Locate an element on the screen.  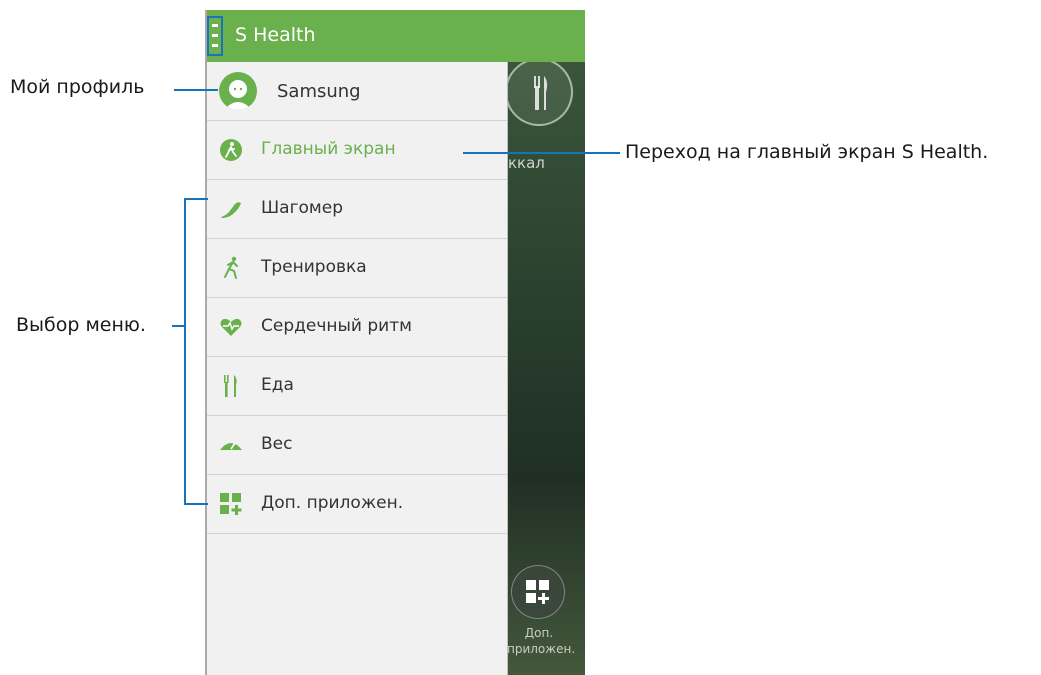
callout-home: Переход на главный экран S Health. is located at coordinates (807, 152).